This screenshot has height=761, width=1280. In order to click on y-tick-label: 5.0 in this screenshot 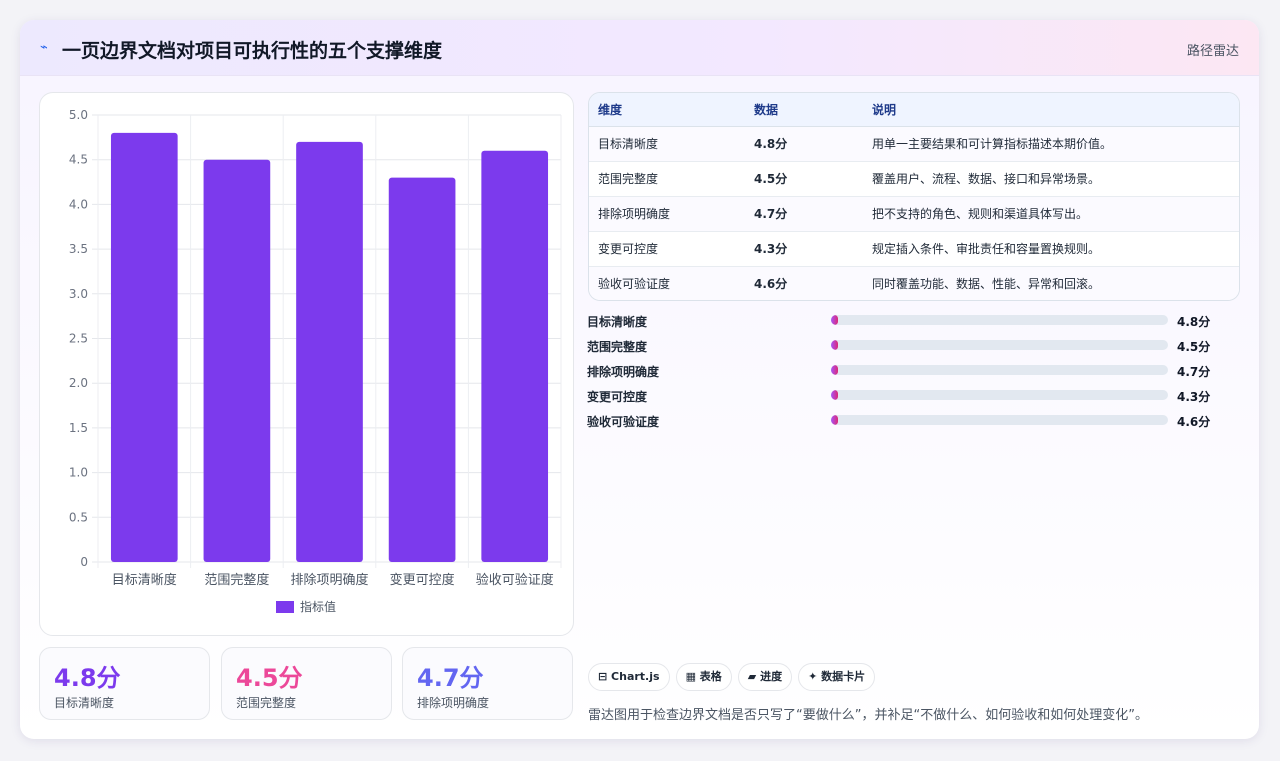, I will do `click(78, 115)`.